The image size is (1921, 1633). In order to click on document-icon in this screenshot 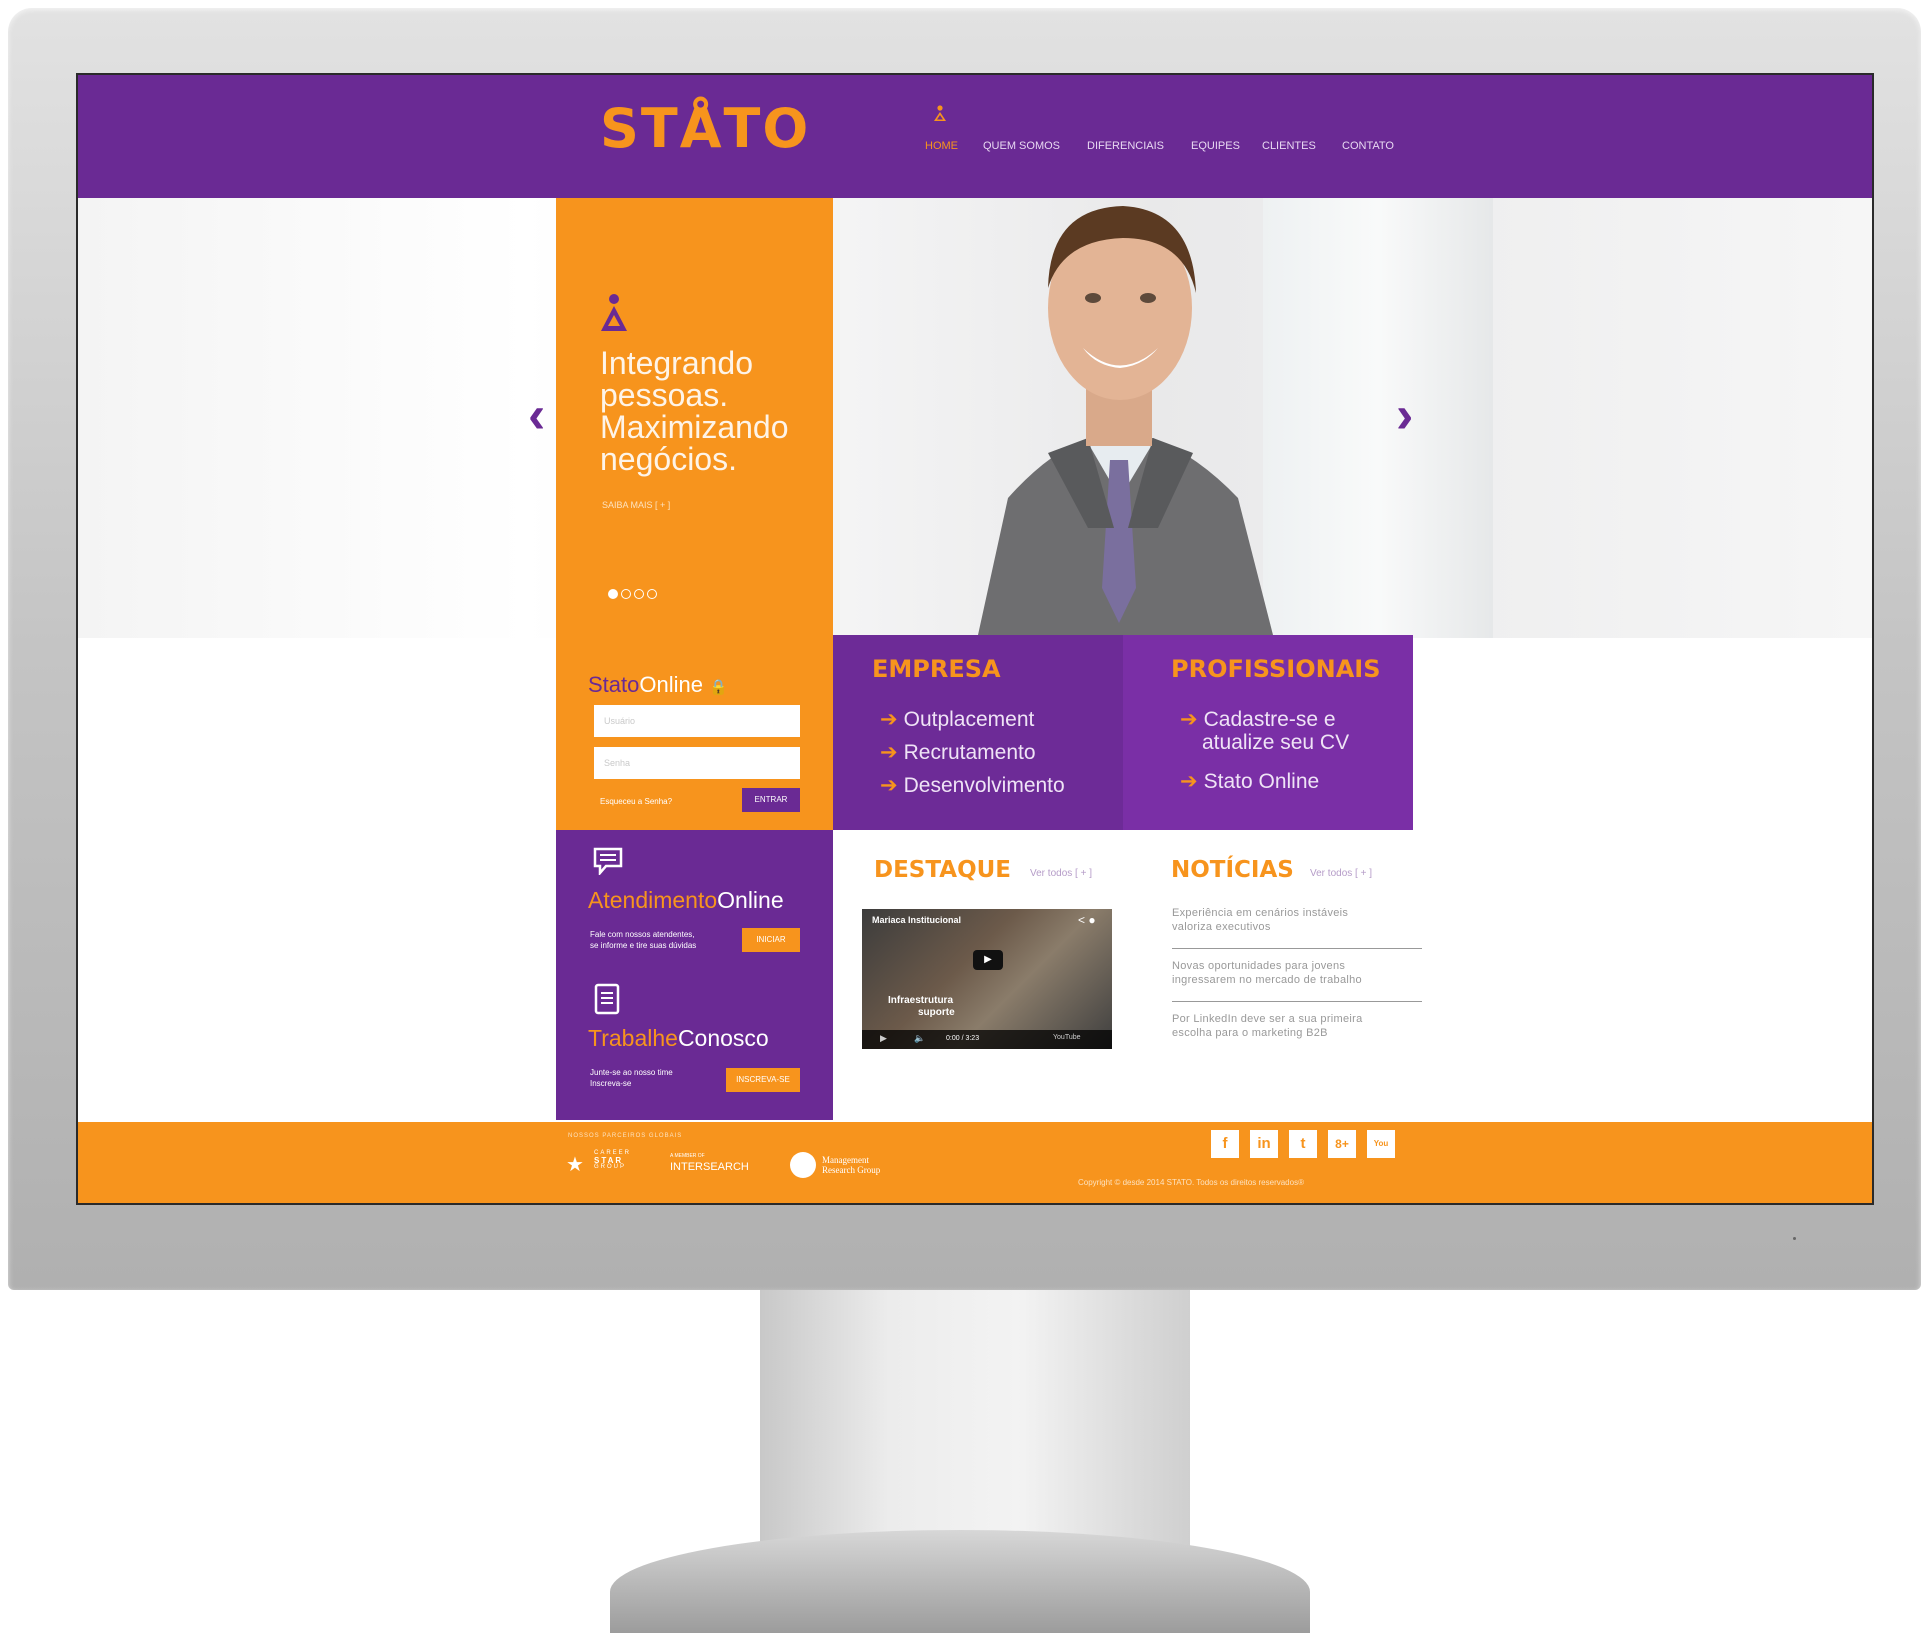, I will do `click(607, 999)`.